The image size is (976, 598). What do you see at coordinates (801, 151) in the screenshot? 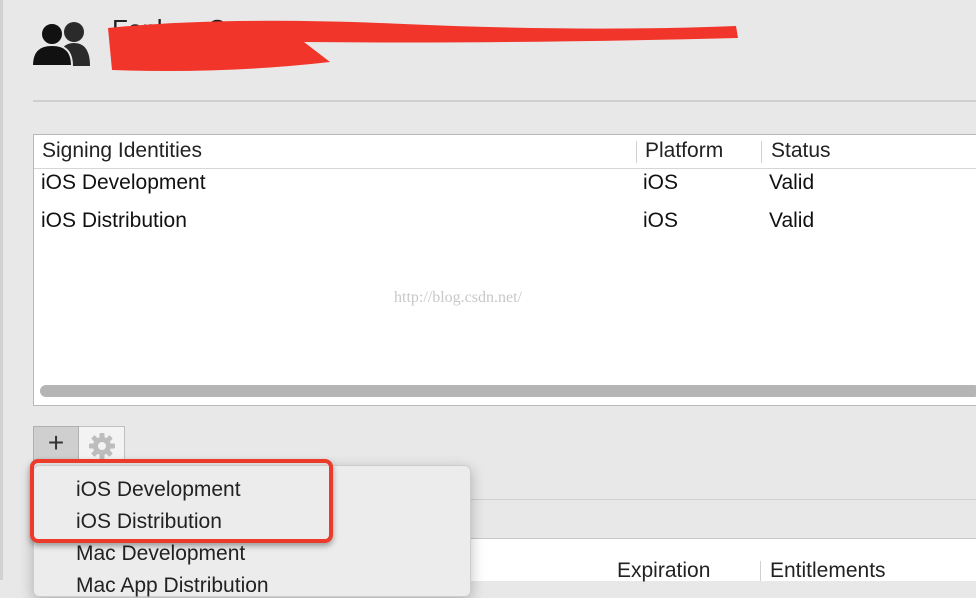
I see `column-header-status: Status` at bounding box center [801, 151].